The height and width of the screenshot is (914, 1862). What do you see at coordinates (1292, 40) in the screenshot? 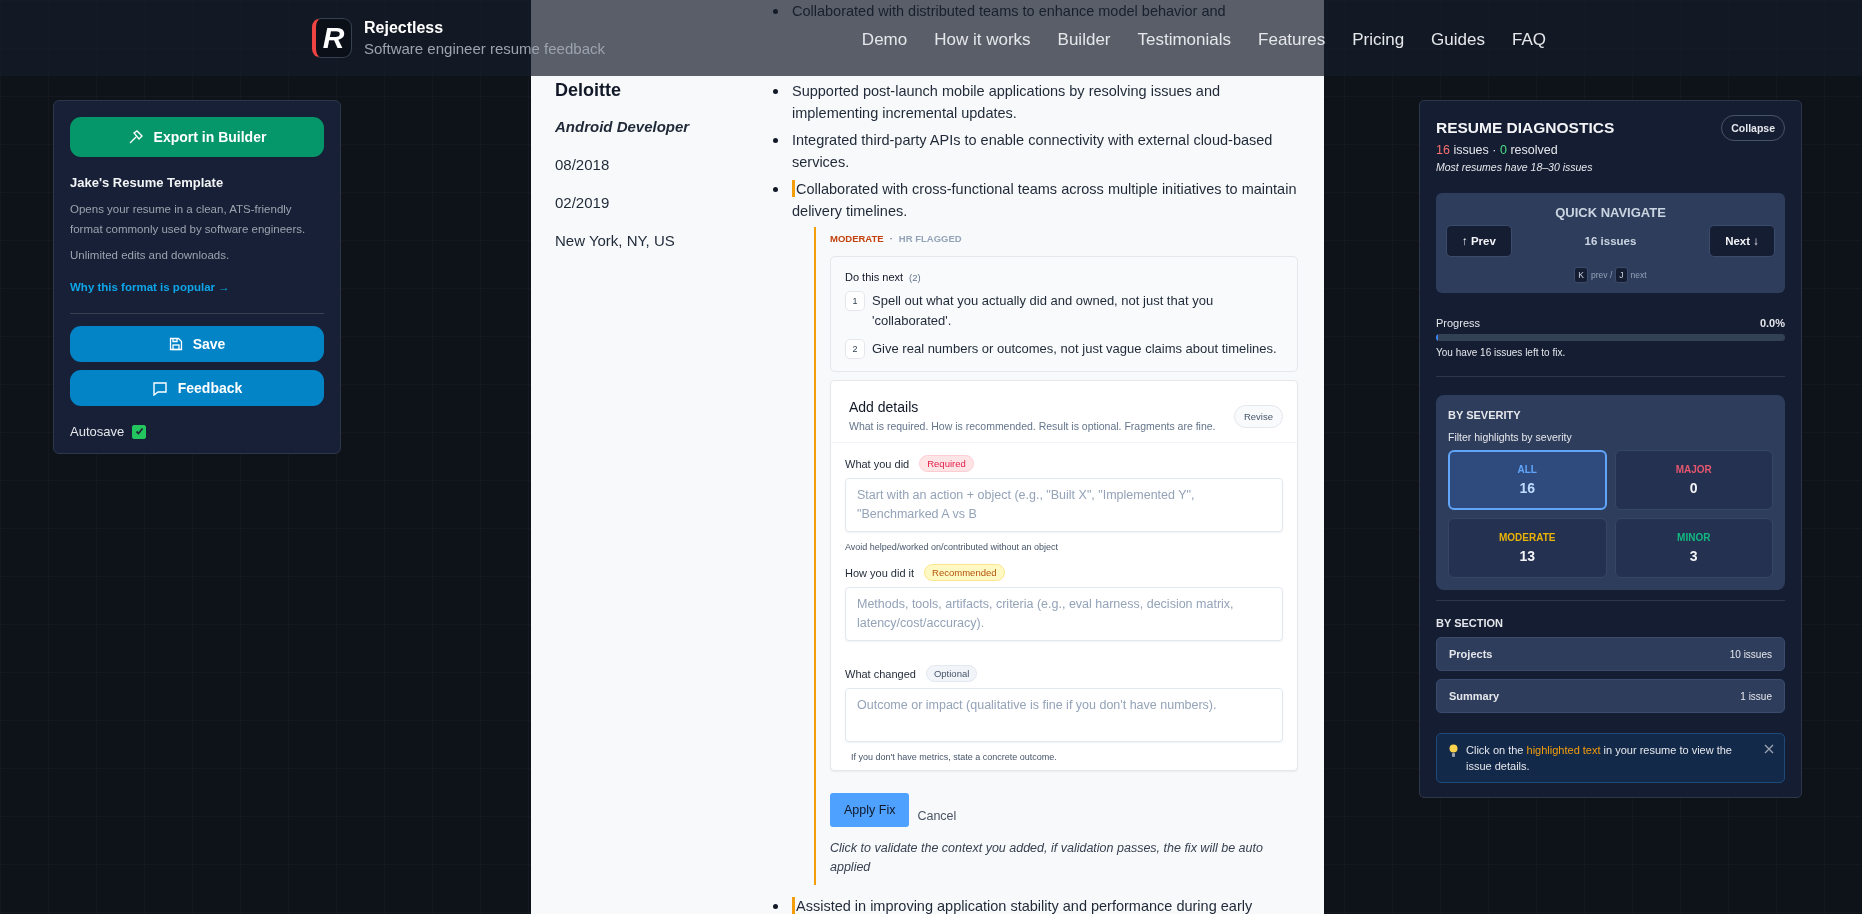
I see `nav-link: Features` at bounding box center [1292, 40].